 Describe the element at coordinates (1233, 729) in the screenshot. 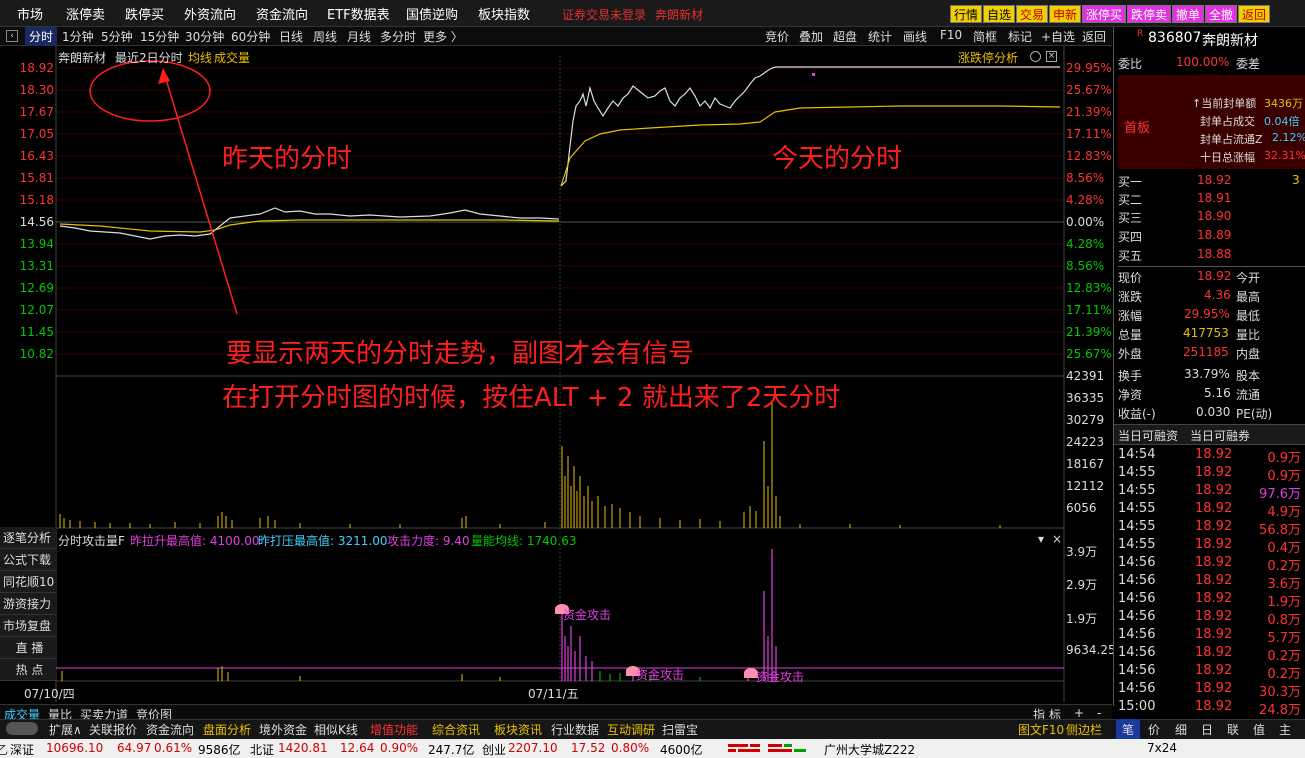

I see `fn-link-tab: 联` at that location.